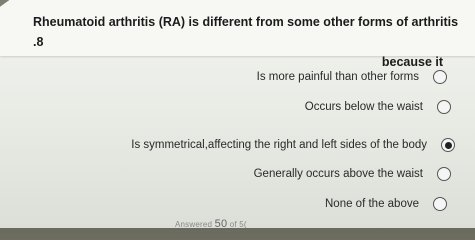 This screenshot has width=475, height=240. I want to click on option-5: None of the above, so click(386, 204).